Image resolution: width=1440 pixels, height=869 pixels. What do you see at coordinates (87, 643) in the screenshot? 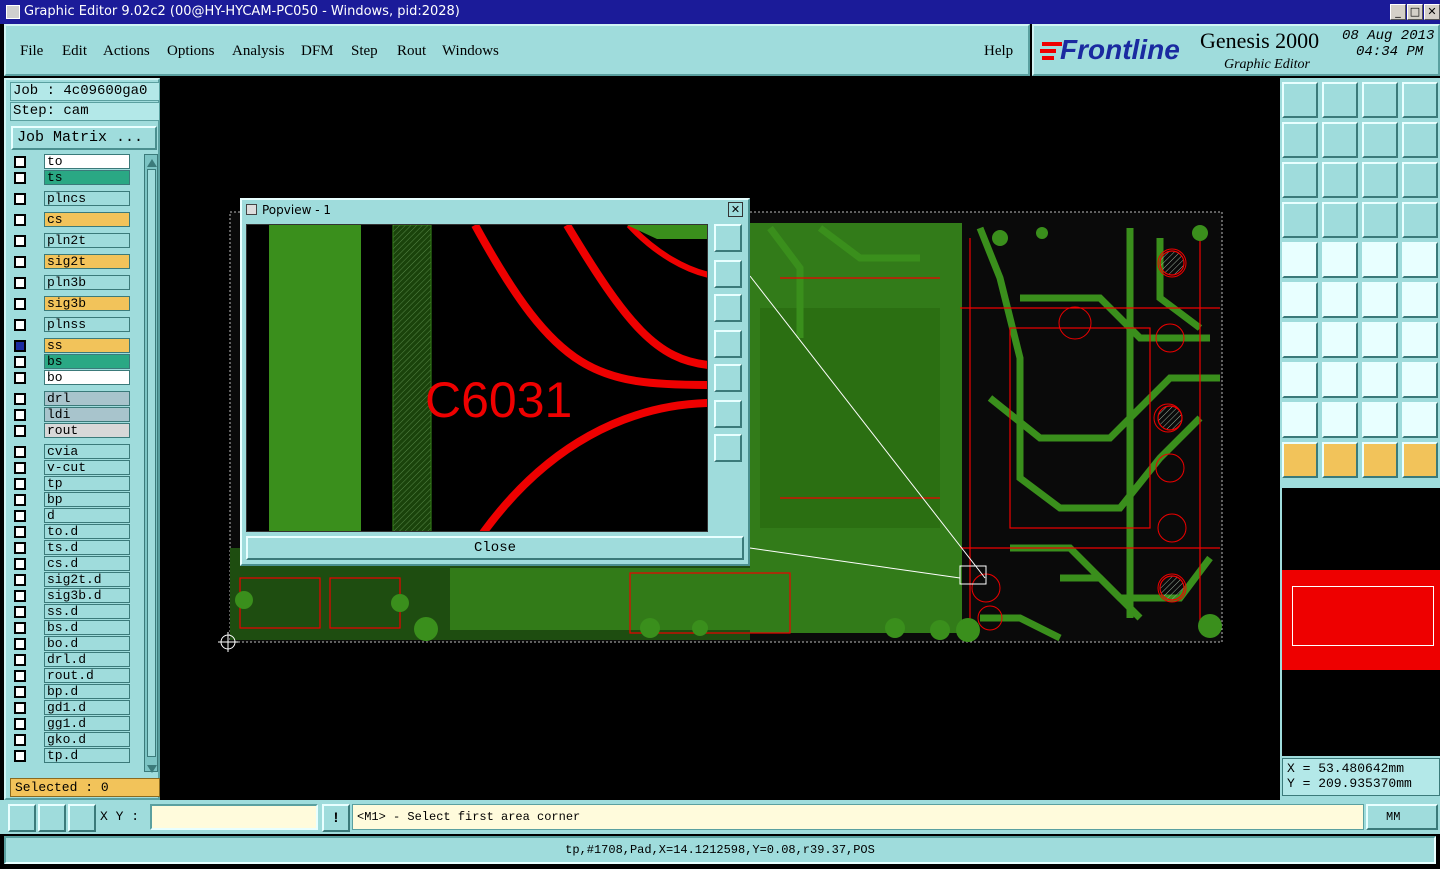
I see `layer-name: bo.d` at bounding box center [87, 643].